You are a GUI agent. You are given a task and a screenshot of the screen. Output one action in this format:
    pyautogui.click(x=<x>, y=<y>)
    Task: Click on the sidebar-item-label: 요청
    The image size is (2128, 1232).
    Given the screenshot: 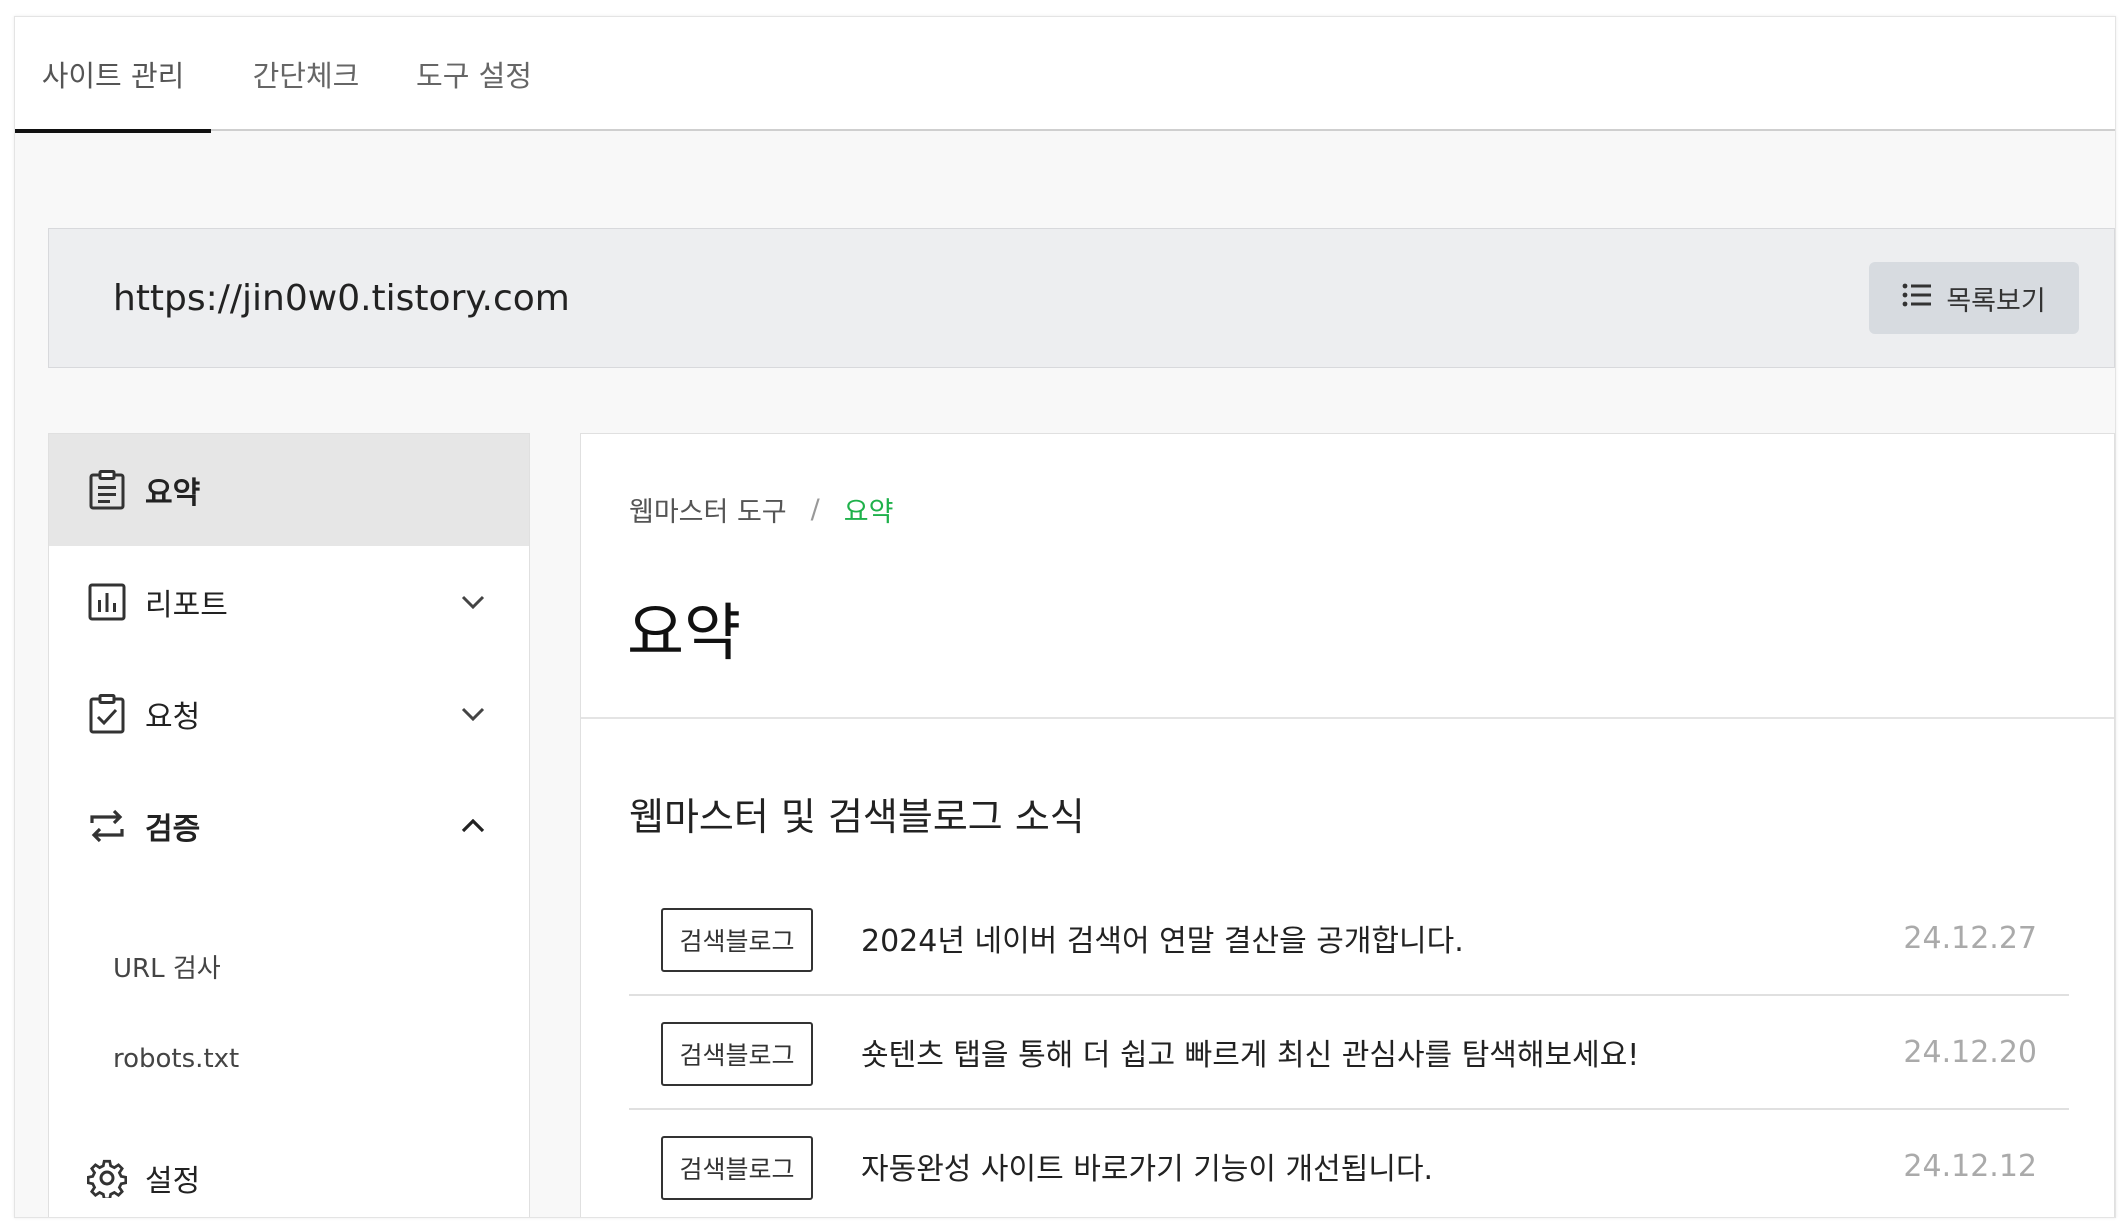 What is the action you would take?
    pyautogui.click(x=173, y=717)
    